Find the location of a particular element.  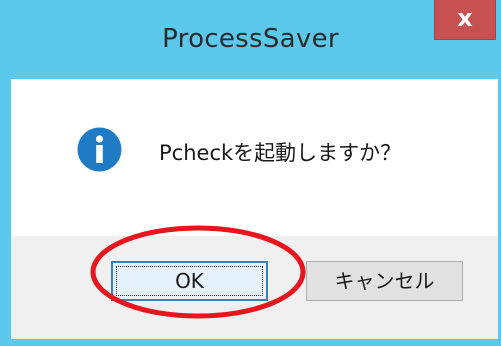

info-icon is located at coordinates (99, 149).